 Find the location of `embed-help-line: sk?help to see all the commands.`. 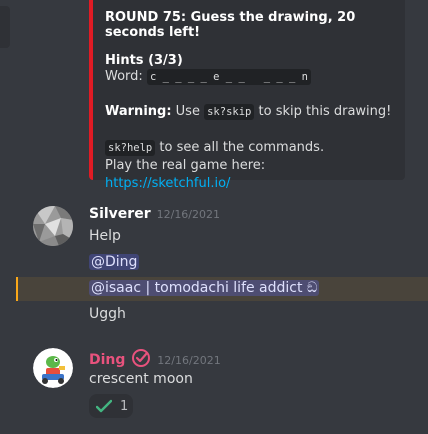

embed-help-line: sk?help to see all the commands. is located at coordinates (249, 148).